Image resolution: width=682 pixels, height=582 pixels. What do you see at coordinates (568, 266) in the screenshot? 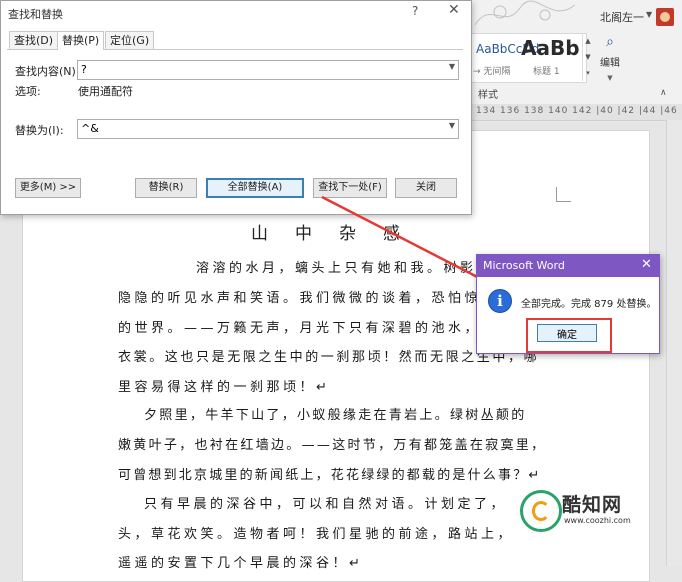
I see `message-box-titlebar: Microsoft Word ✕` at bounding box center [568, 266].